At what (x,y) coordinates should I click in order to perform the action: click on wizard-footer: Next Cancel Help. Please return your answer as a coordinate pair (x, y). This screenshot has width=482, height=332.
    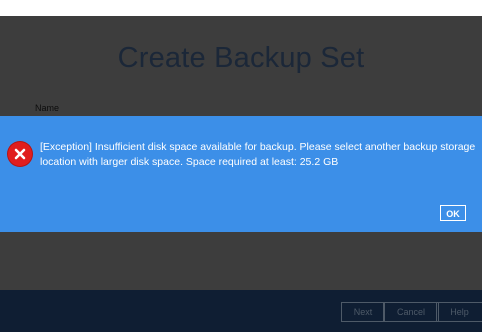
    Looking at the image, I should click on (241, 311).